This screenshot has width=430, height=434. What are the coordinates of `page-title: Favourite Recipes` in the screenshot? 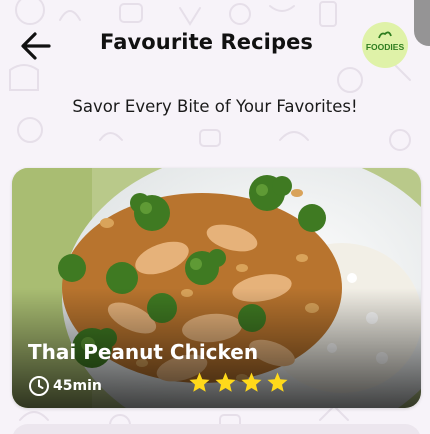 It's located at (207, 42).